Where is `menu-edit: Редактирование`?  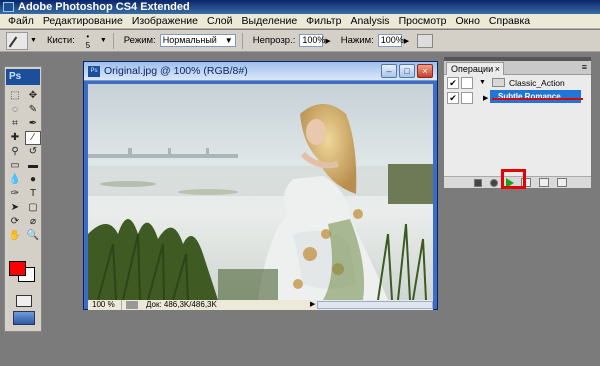 menu-edit: Редактирование is located at coordinates (83, 21).